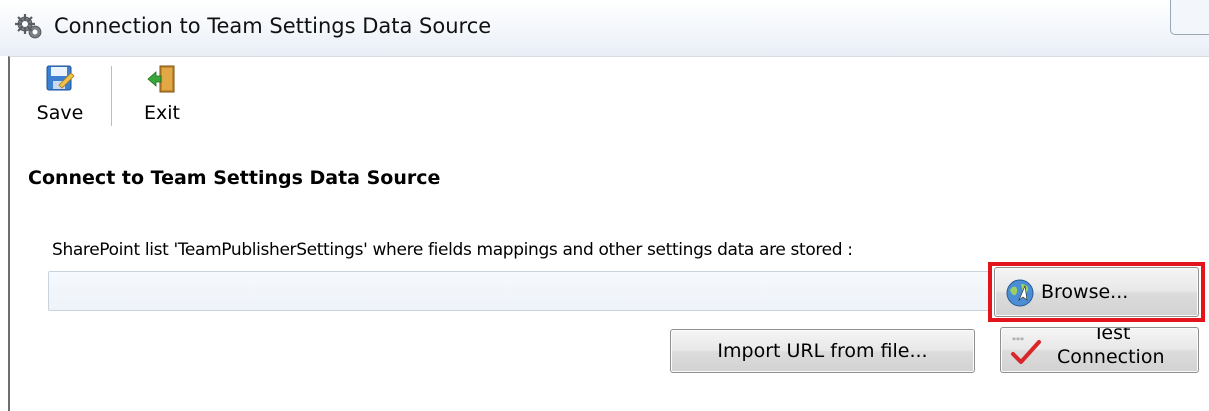 This screenshot has width=1209, height=411. Describe the element at coordinates (162, 113) in the screenshot. I see `exit-label: Exit` at that location.